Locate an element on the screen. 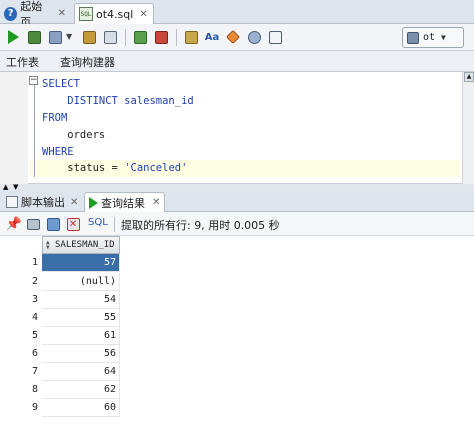 The width and height of the screenshot is (474, 428). commit-button is located at coordinates (140, 37).